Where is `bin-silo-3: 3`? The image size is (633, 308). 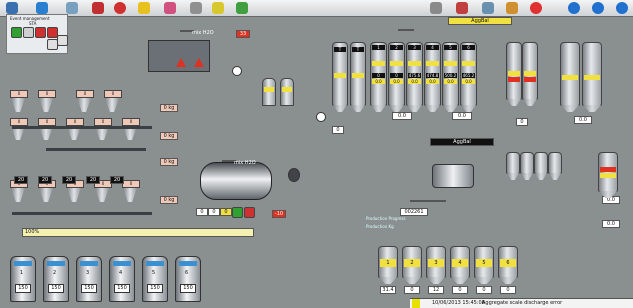 bin-silo-3: 3 is located at coordinates (436, 265).